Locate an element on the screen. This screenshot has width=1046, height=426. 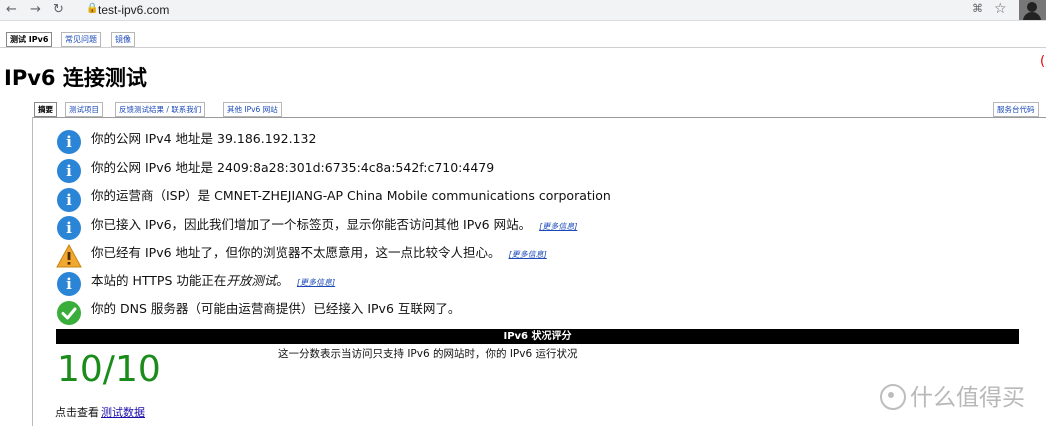
score-description: 这一分数表示当访问只支持 IPv6 的网站时，你的 IPv6 运行状况 is located at coordinates (428, 354).